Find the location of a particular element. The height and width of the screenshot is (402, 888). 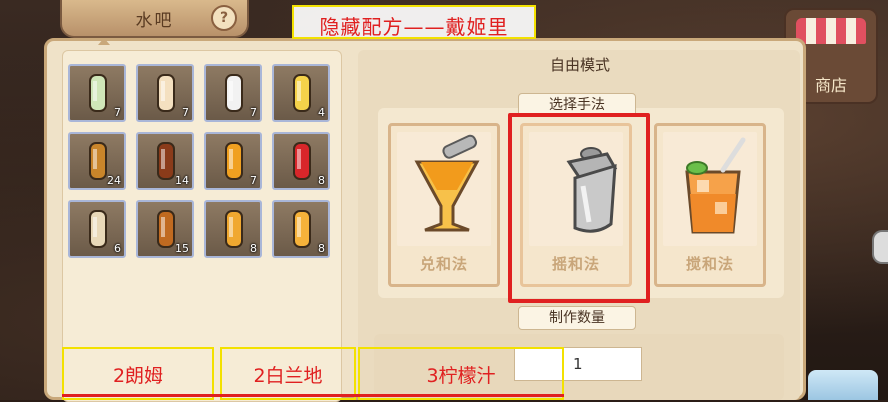

annotation-underline is located at coordinates (313, 395).